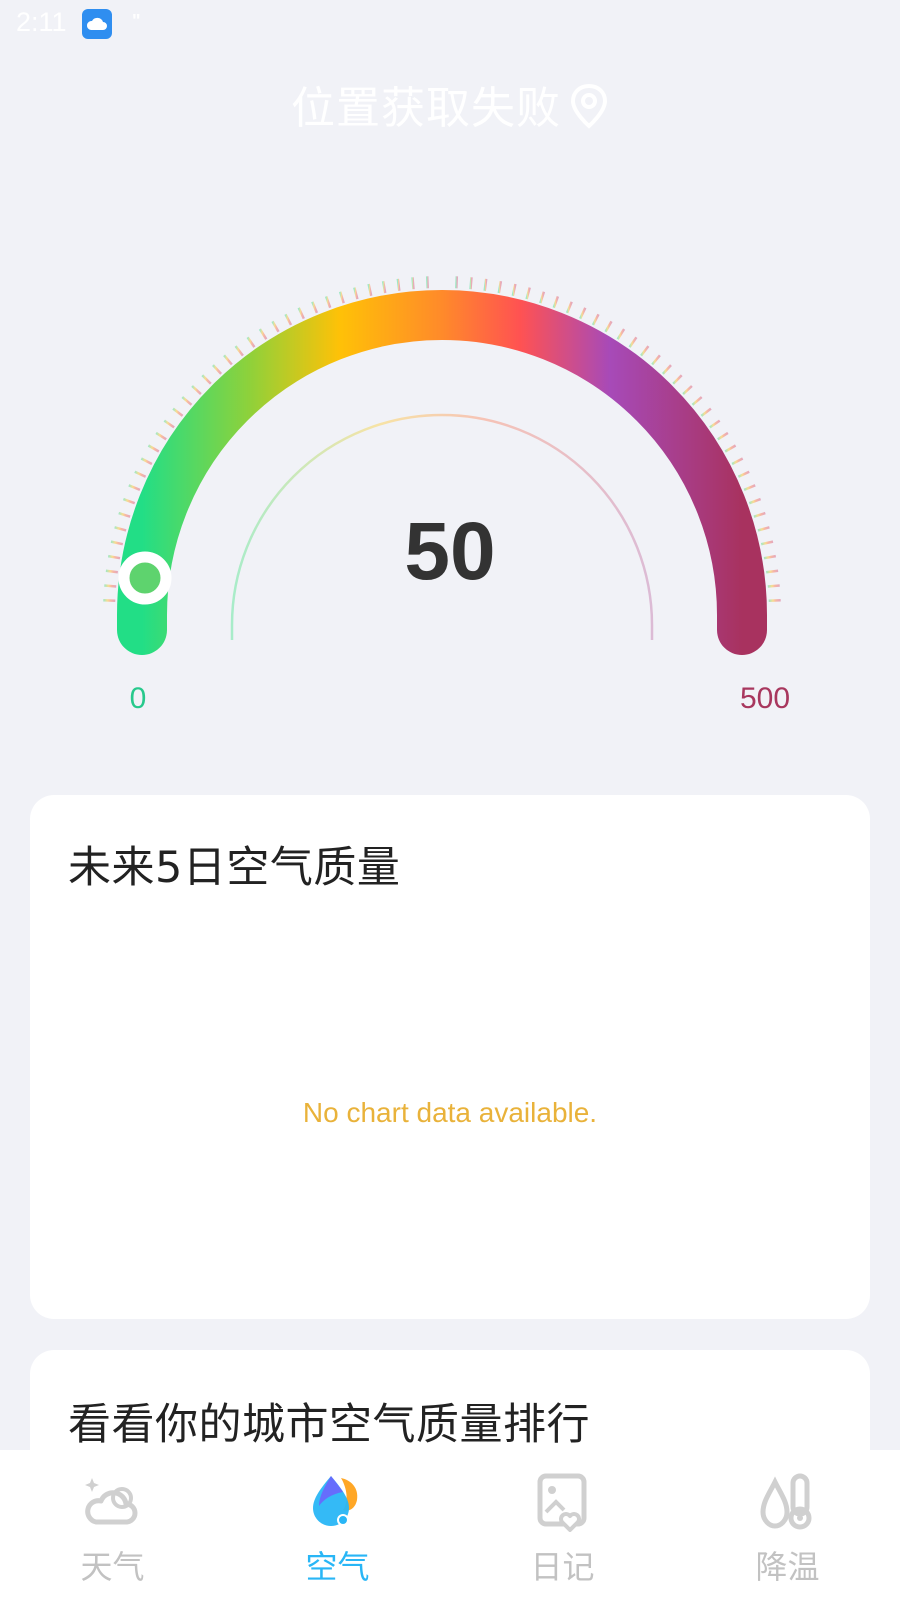 Image resolution: width=900 pixels, height=1600 pixels. What do you see at coordinates (234, 868) in the screenshot?
I see `forecast-card-title: 未来5日空气质量` at bounding box center [234, 868].